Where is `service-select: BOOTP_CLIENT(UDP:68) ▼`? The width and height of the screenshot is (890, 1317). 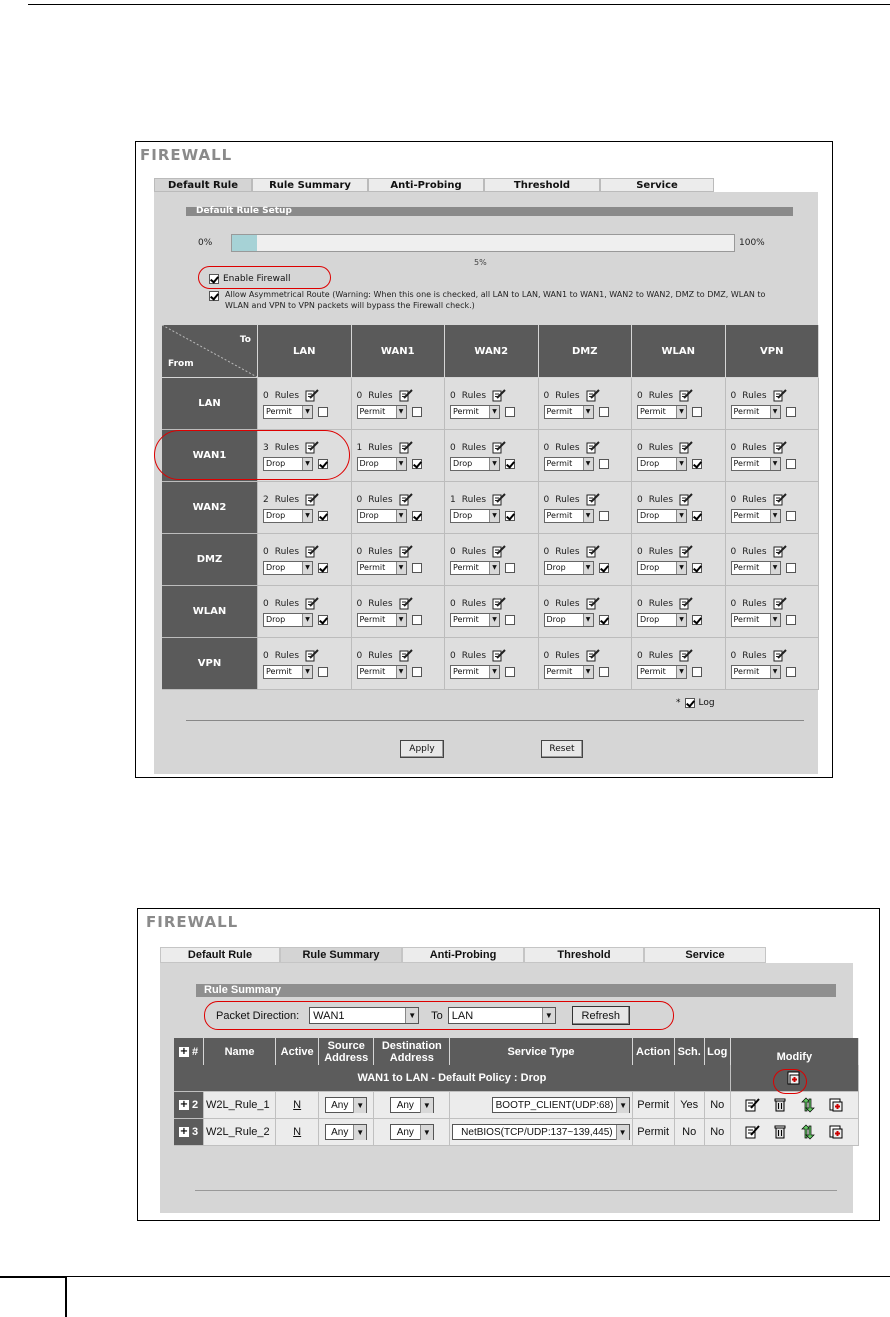
service-select: BOOTP_CLIENT(UDP:68) ▼ is located at coordinates (560, 1105).